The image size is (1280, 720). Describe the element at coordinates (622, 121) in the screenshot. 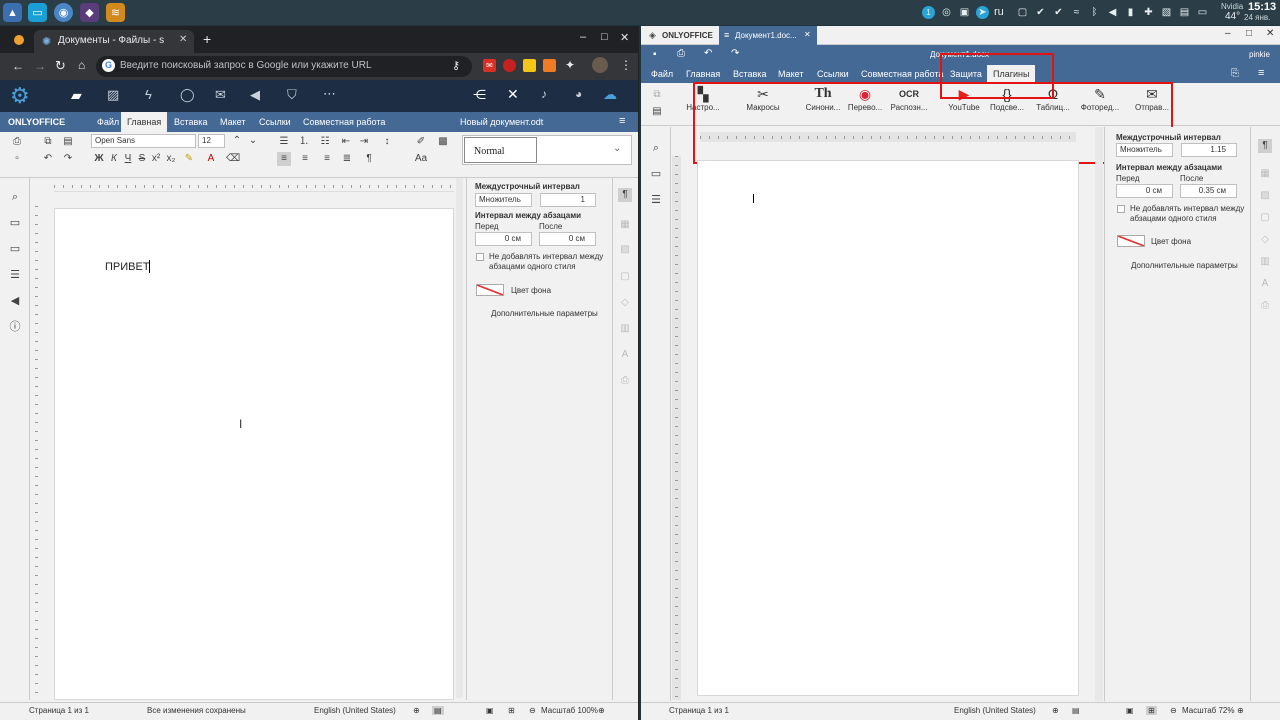

I see `hamburger-icon: ≡` at that location.